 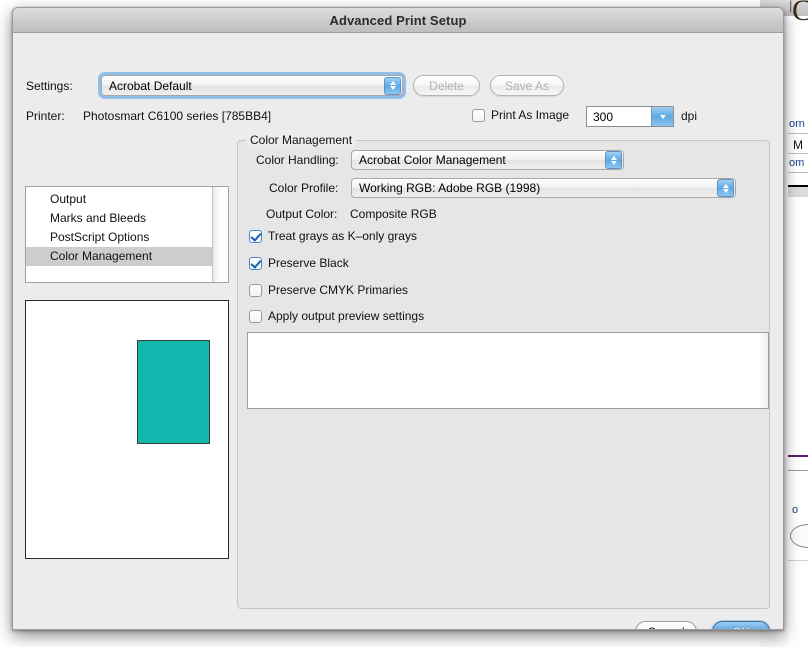 I want to click on print-as-image-label: Print As Image, so click(x=530, y=115).